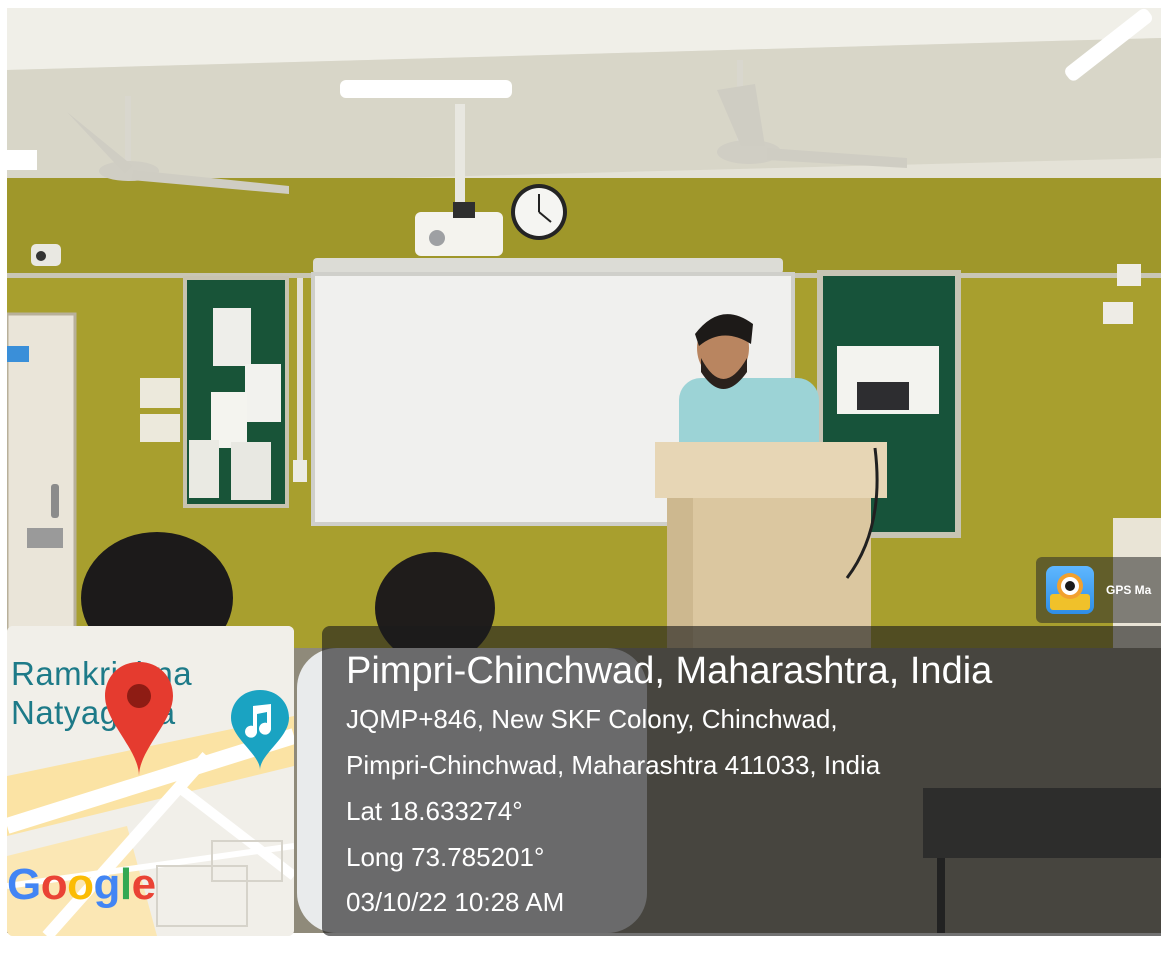 This screenshot has height=959, width=1161. I want to click on gps-map-camera-app-icon, so click(1070, 590).